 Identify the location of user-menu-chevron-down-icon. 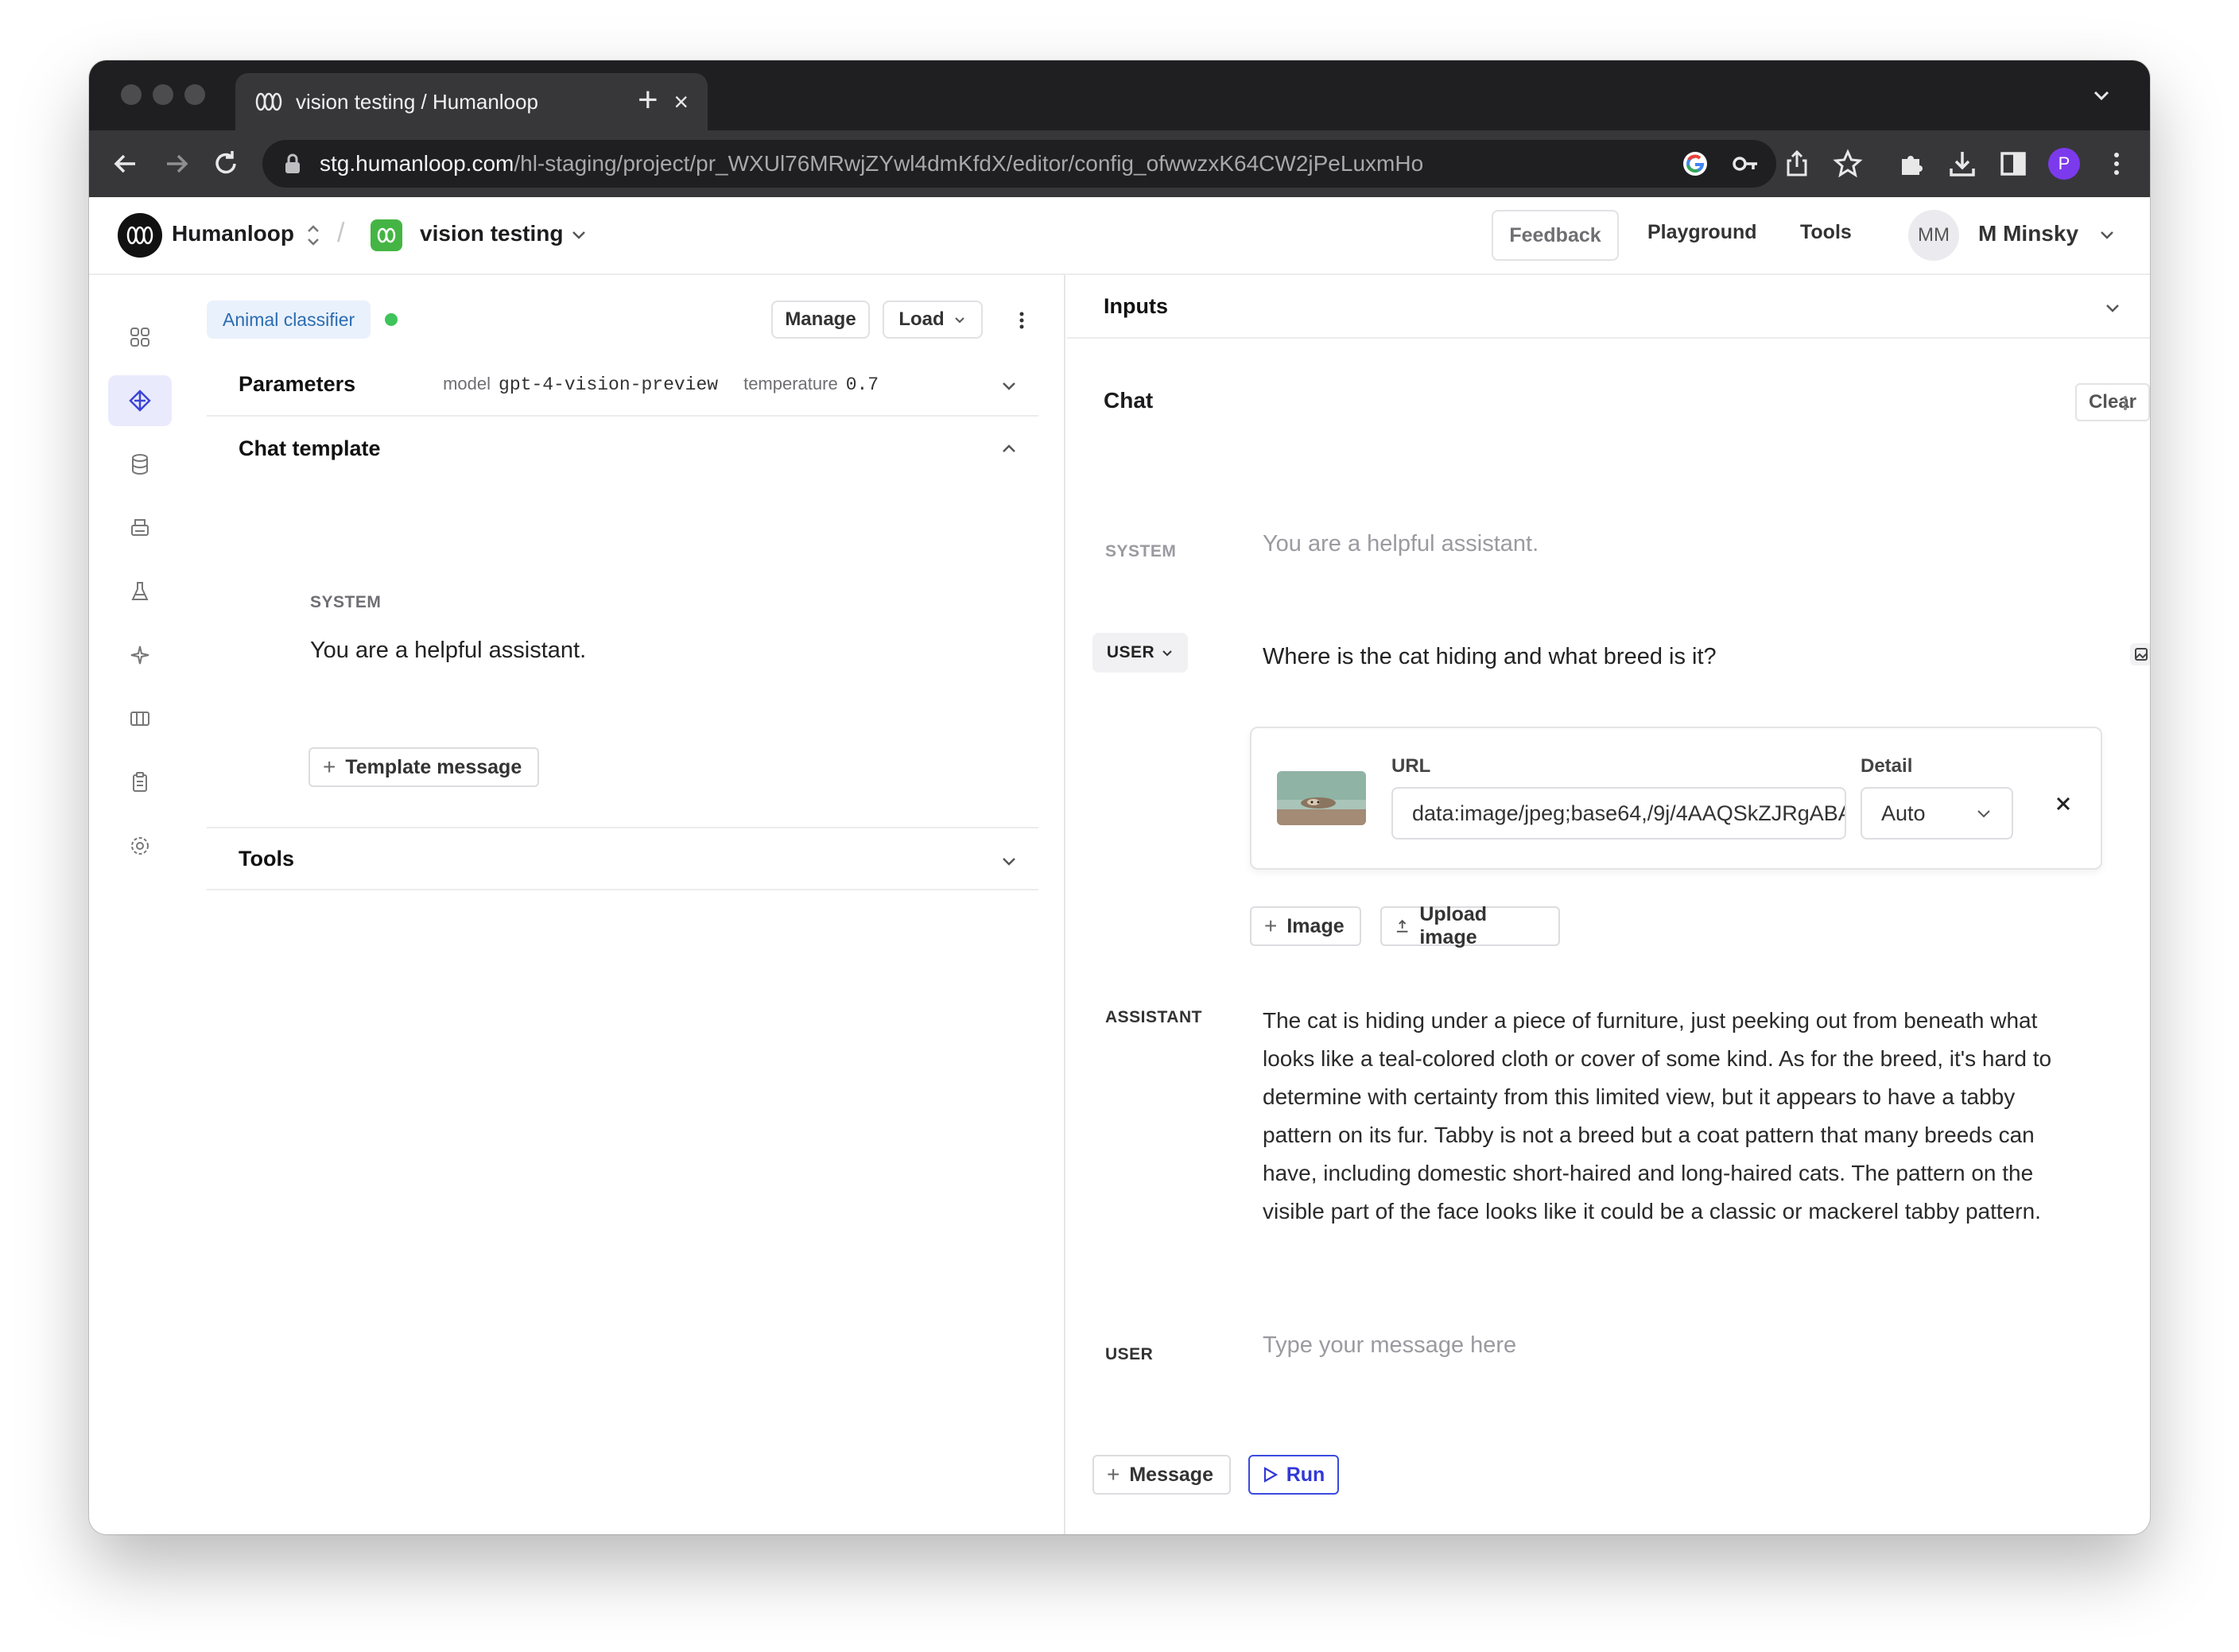
(2107, 235).